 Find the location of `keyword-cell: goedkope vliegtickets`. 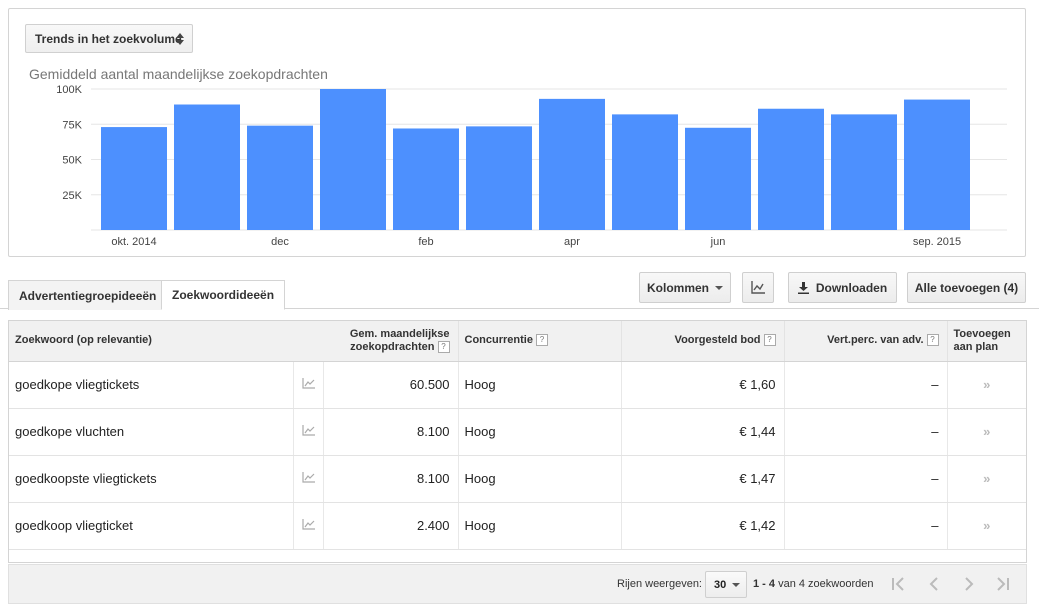

keyword-cell: goedkope vliegtickets is located at coordinates (151, 385).